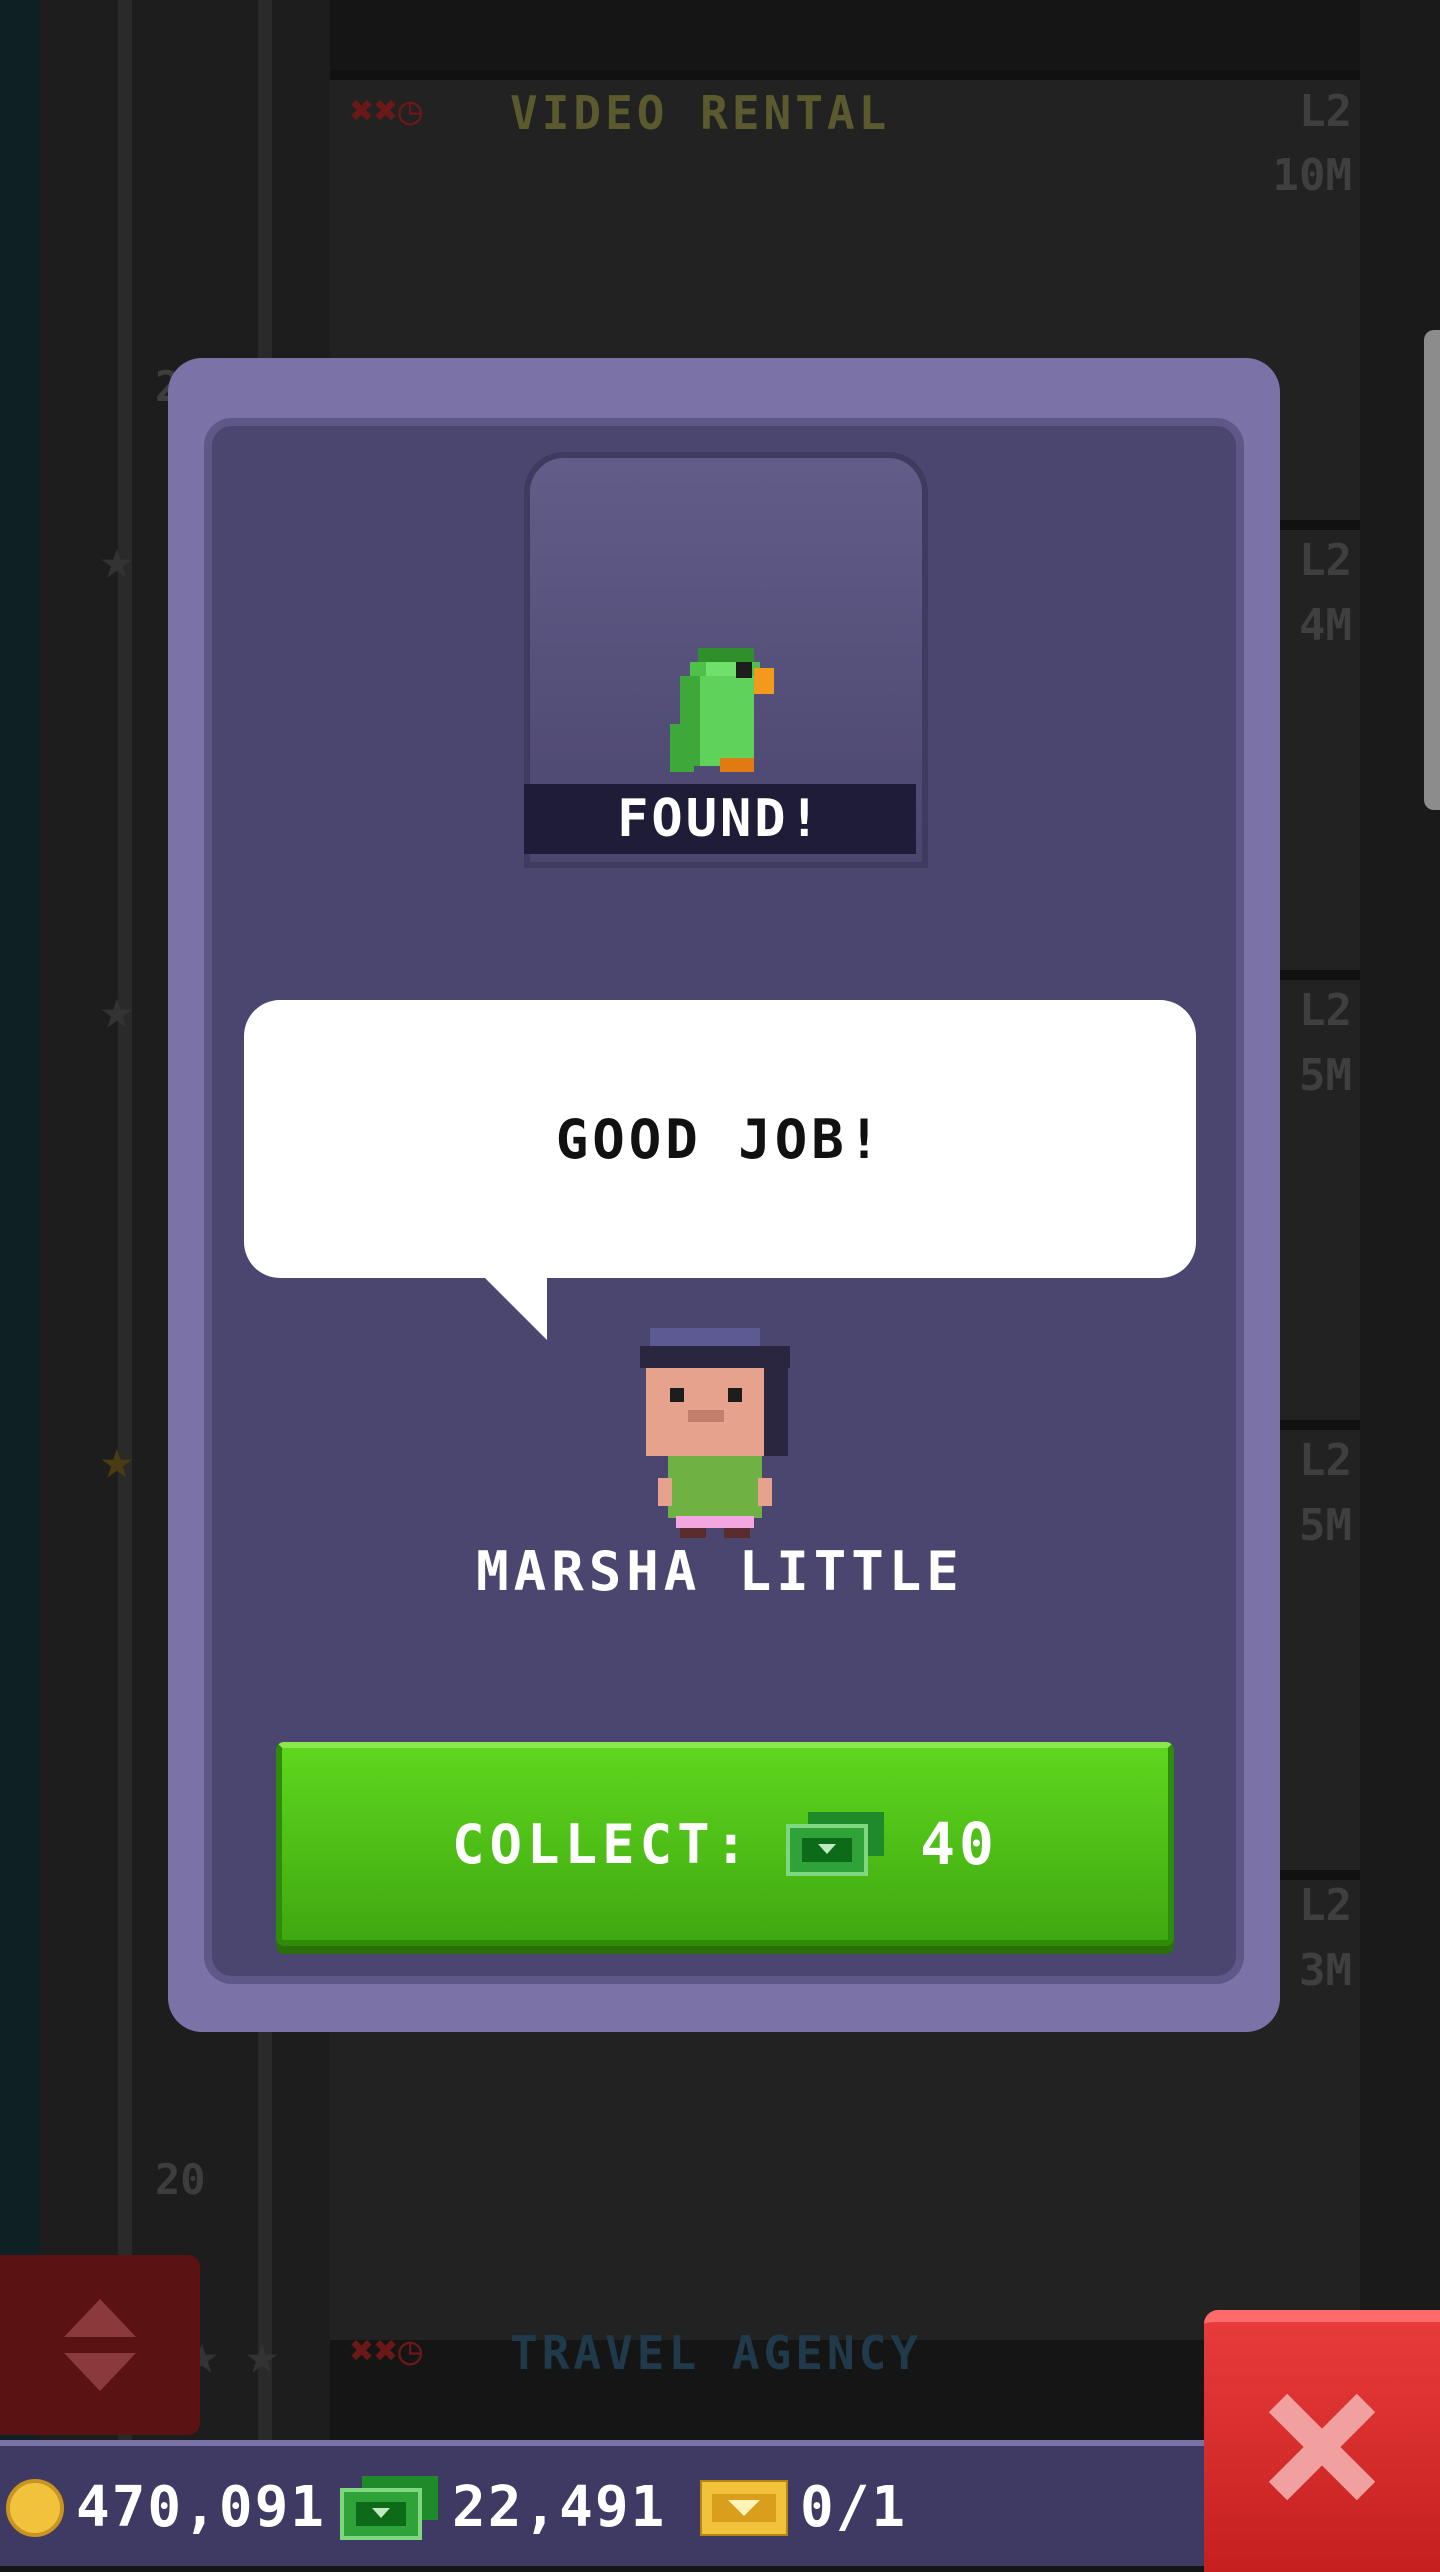  I want to click on coins-counter: 470,091, so click(166, 2507).